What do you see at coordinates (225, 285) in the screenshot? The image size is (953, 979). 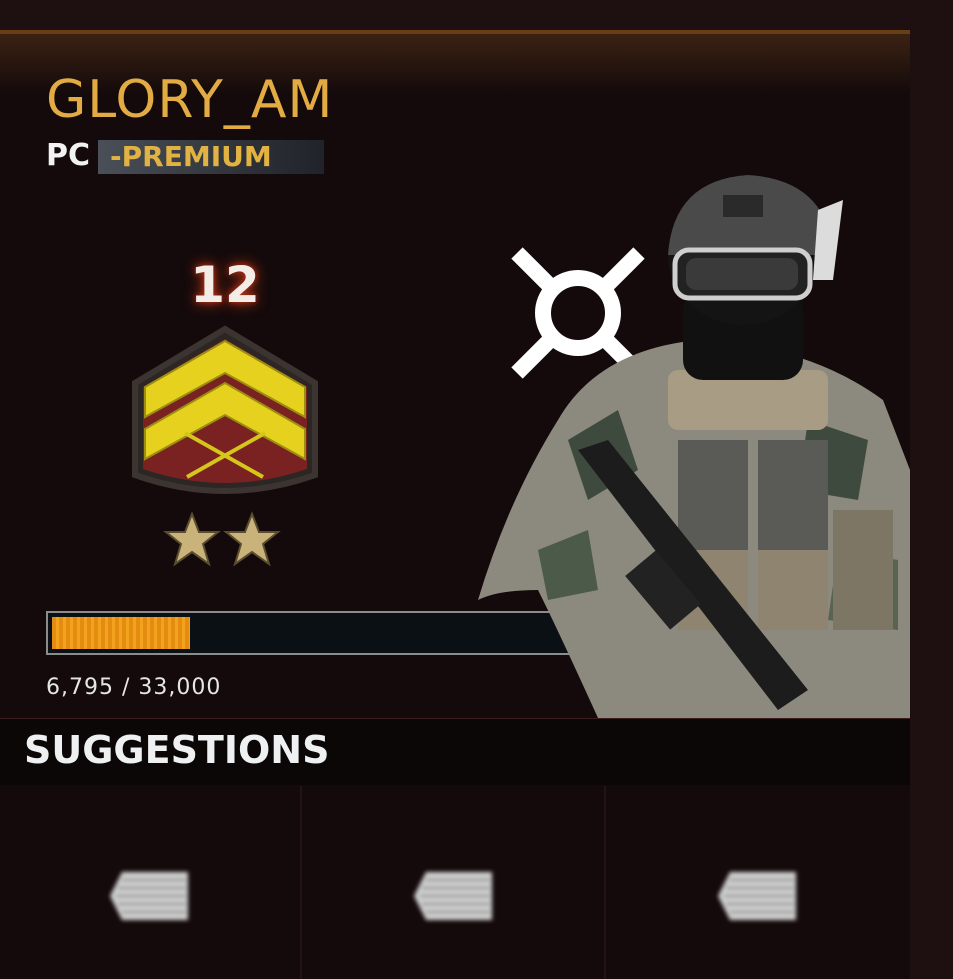 I see `rank-number: 12` at bounding box center [225, 285].